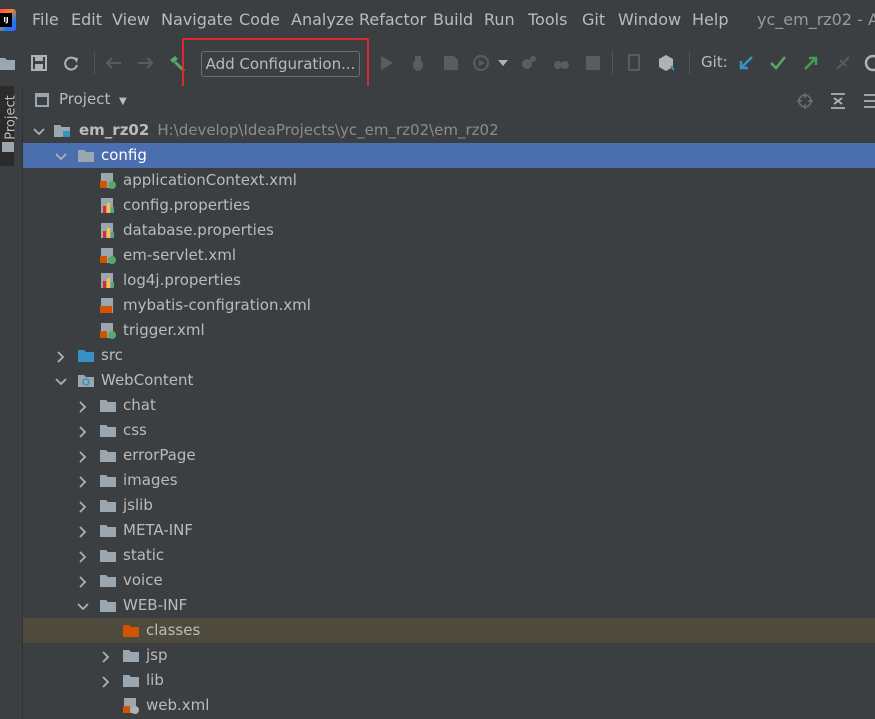 The image size is (875, 719). What do you see at coordinates (666, 63) in the screenshot?
I see `sdk-manager-icon` at bounding box center [666, 63].